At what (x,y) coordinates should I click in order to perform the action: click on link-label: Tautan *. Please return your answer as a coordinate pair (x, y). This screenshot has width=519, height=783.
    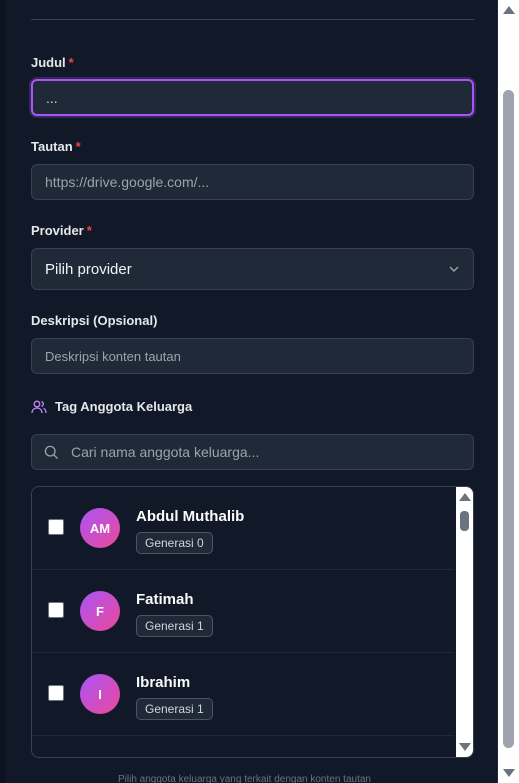
    Looking at the image, I should click on (56, 146).